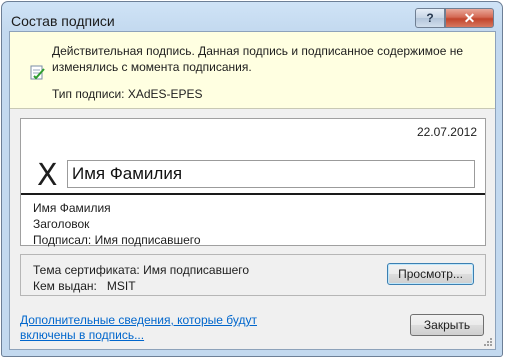  I want to click on close-button: Закрыть, so click(447, 325).